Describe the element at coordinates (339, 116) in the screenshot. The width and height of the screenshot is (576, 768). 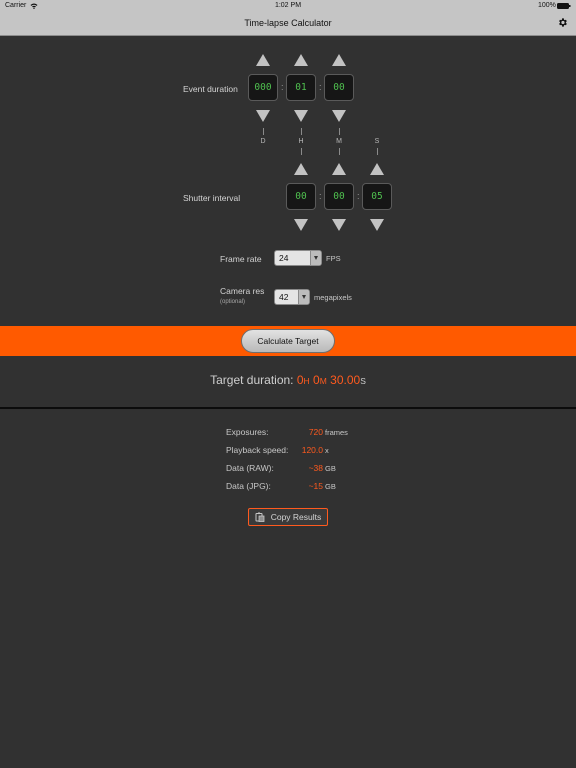
I see `minutes-decrement-arrow` at that location.